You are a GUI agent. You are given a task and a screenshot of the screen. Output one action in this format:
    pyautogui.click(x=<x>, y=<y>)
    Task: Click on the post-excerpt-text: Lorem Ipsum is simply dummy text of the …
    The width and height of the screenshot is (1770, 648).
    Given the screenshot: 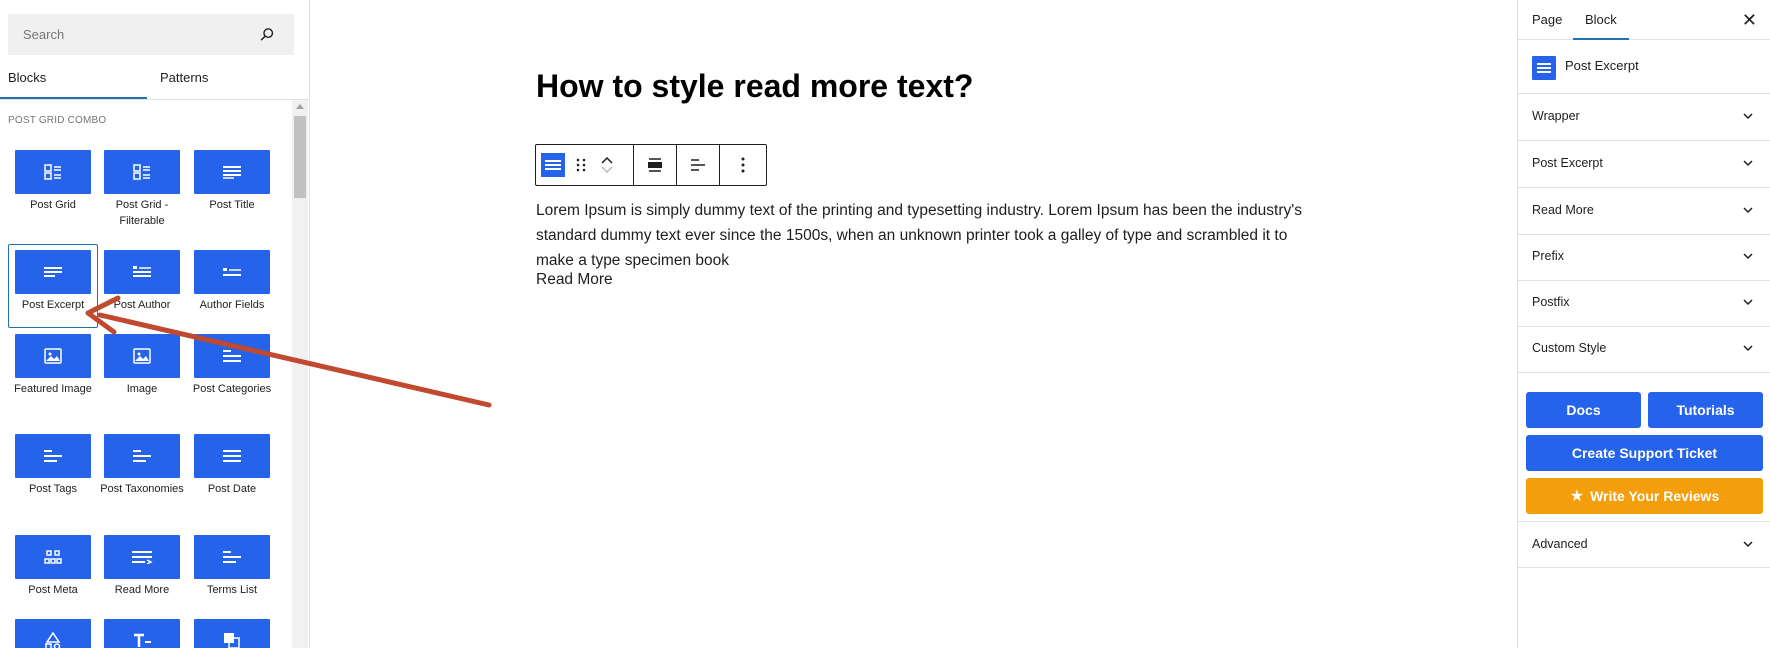 What is the action you would take?
    pyautogui.click(x=921, y=235)
    